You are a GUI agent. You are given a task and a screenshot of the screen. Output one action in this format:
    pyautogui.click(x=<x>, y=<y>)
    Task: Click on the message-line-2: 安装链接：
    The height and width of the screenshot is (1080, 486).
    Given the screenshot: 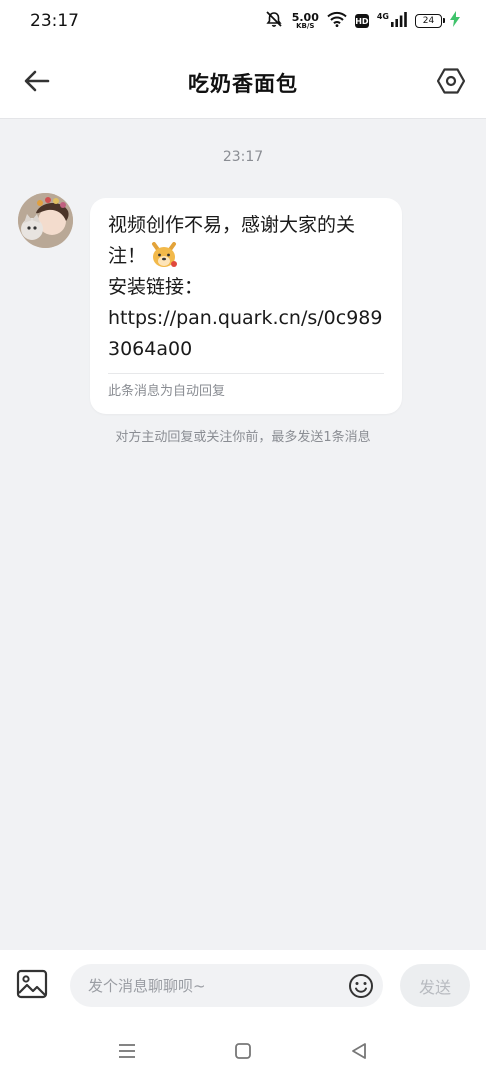 What is the action you would take?
    pyautogui.click(x=156, y=287)
    